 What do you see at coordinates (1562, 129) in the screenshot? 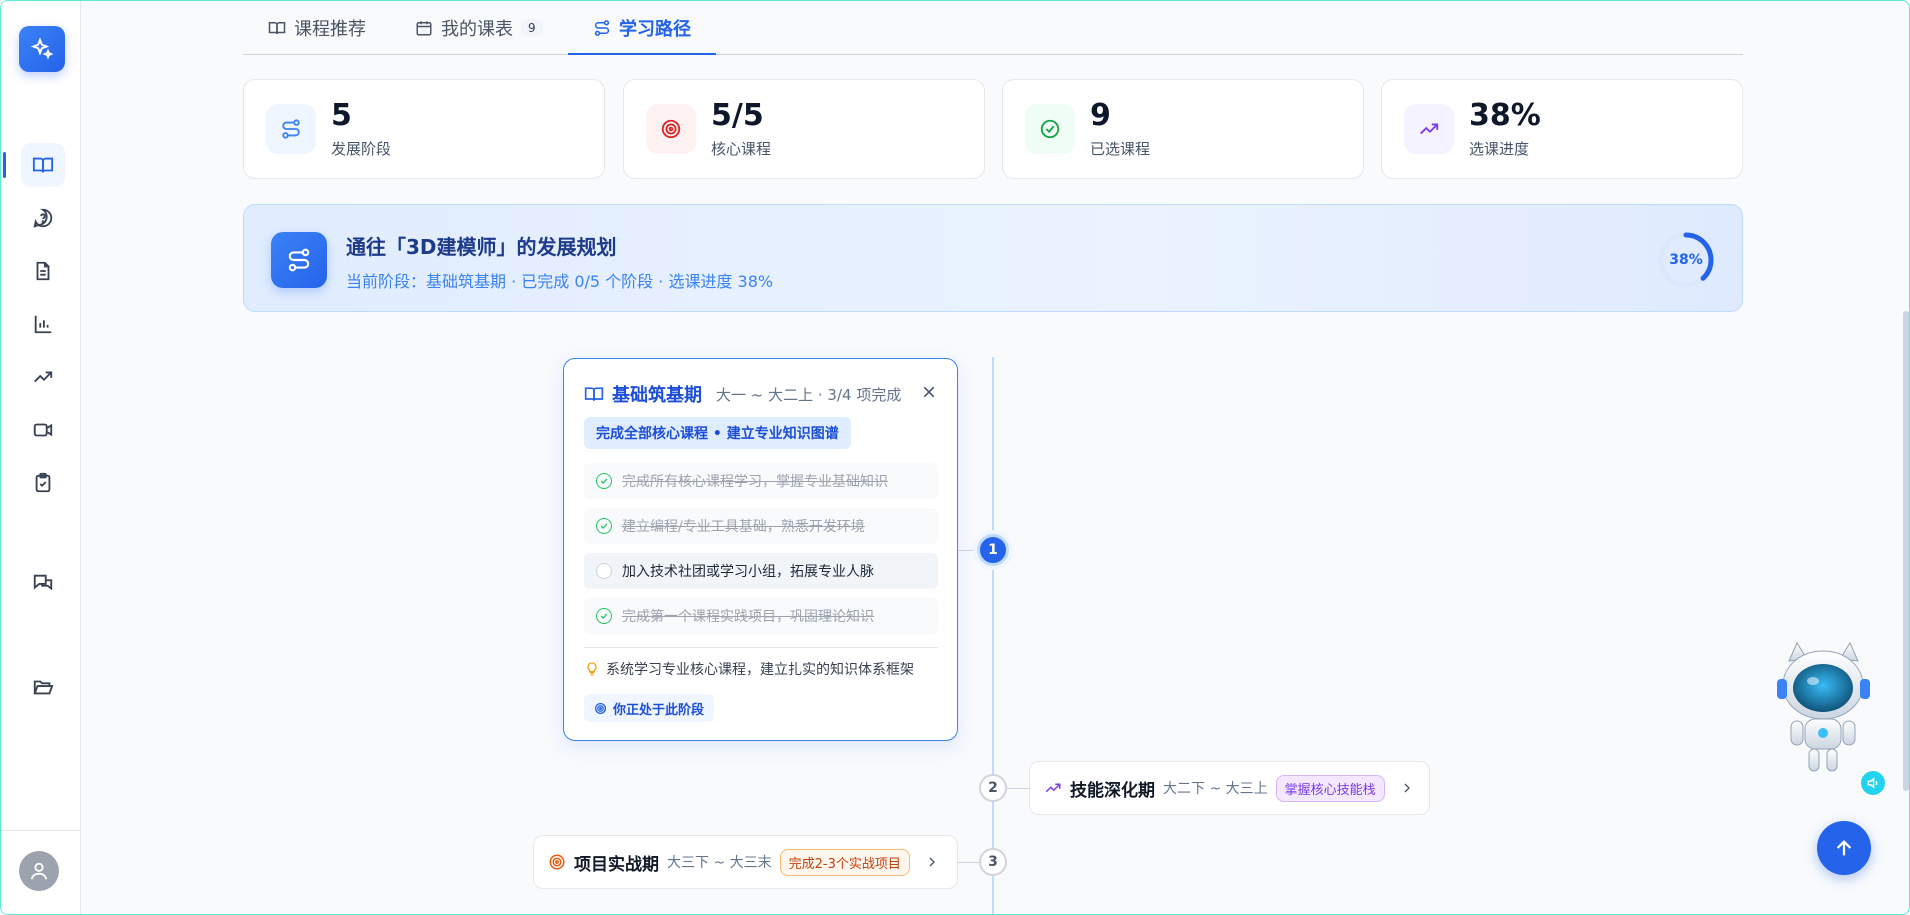
I see `stat-card-progress: 38% 选课进度` at bounding box center [1562, 129].